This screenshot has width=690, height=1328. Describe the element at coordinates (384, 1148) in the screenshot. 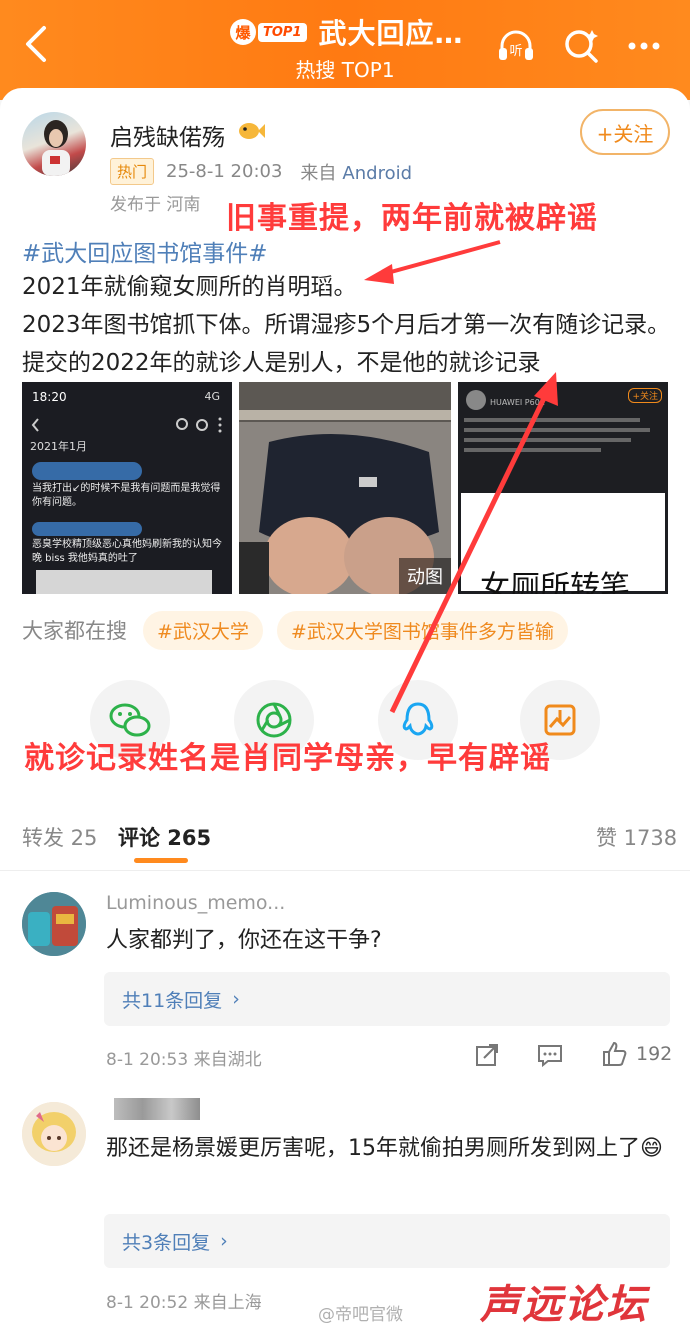

I see `comment-2-text: 那还是杨景媛更厉害呢，15年就偷拍男厕所发到网上了😄` at that location.